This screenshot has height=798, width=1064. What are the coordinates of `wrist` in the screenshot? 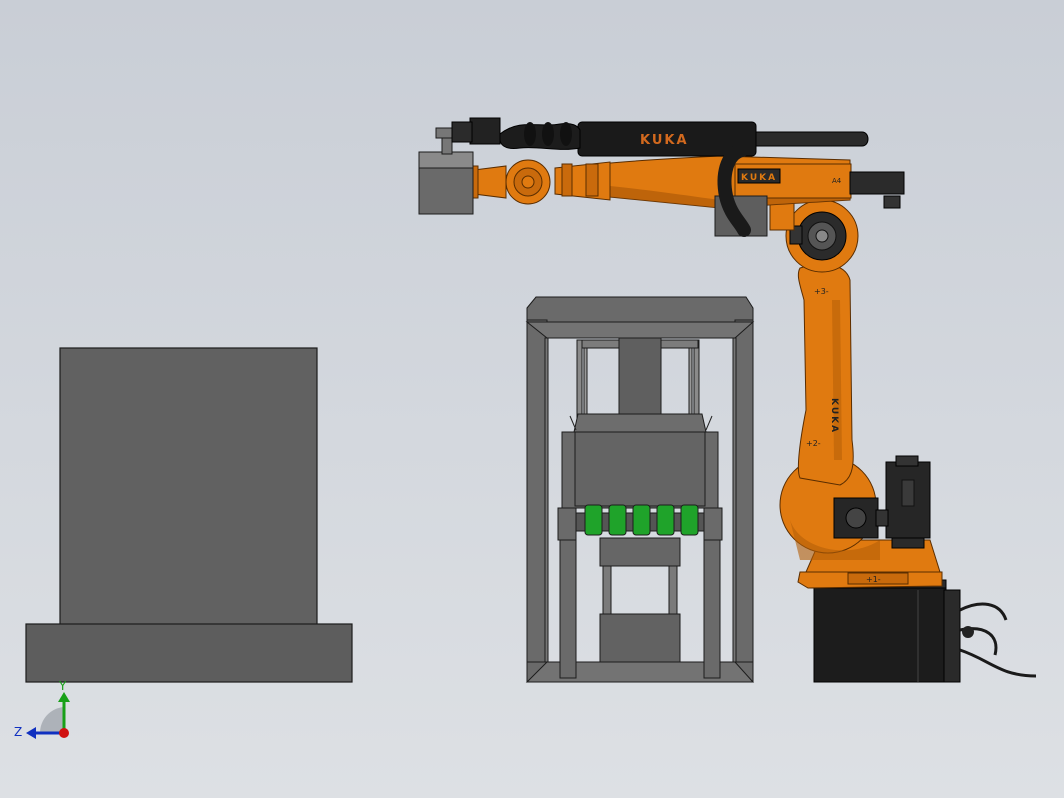 It's located at (540, 182).